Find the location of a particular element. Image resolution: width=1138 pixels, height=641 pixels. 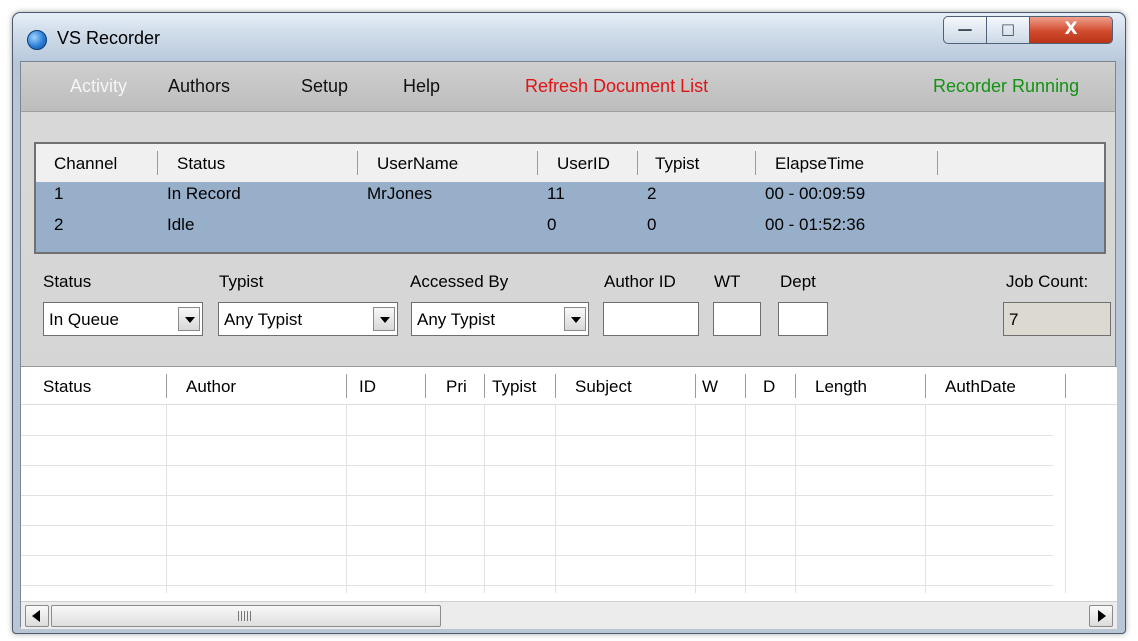

minimize-button: — is located at coordinates (965, 30).